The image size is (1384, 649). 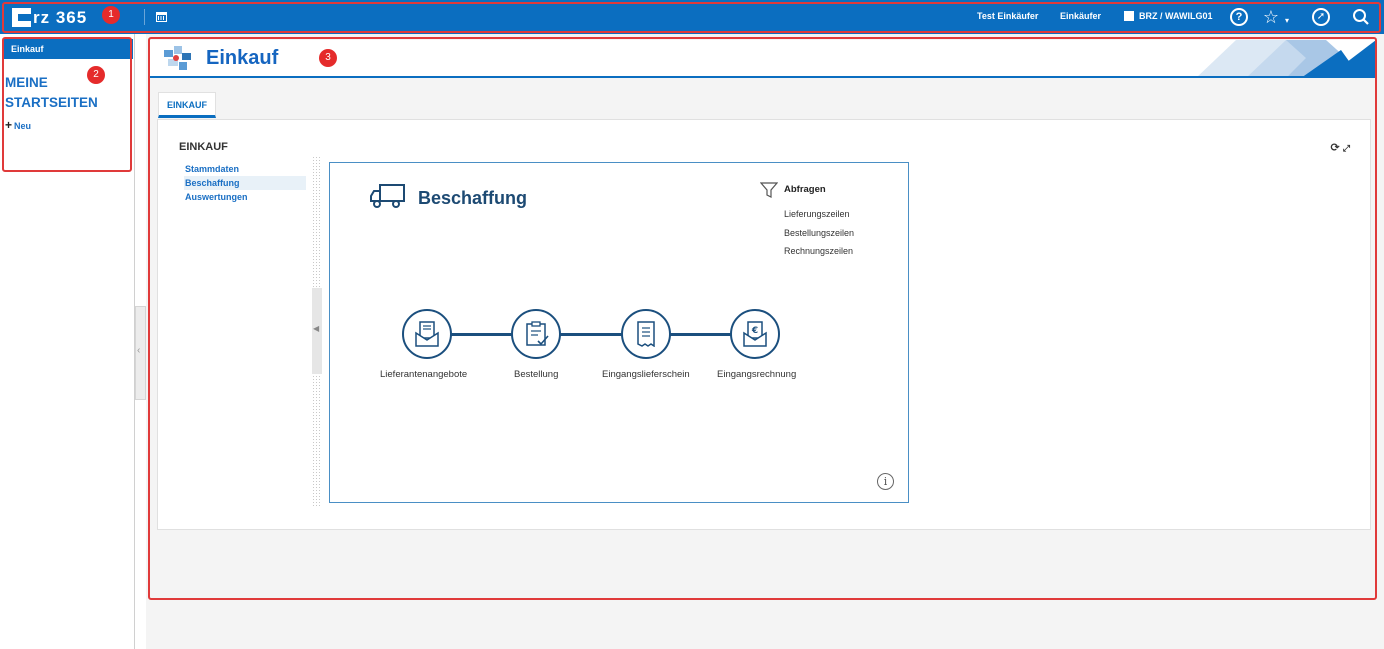 I want to click on sidebar-collapse-handle: ‹, so click(x=140, y=353).